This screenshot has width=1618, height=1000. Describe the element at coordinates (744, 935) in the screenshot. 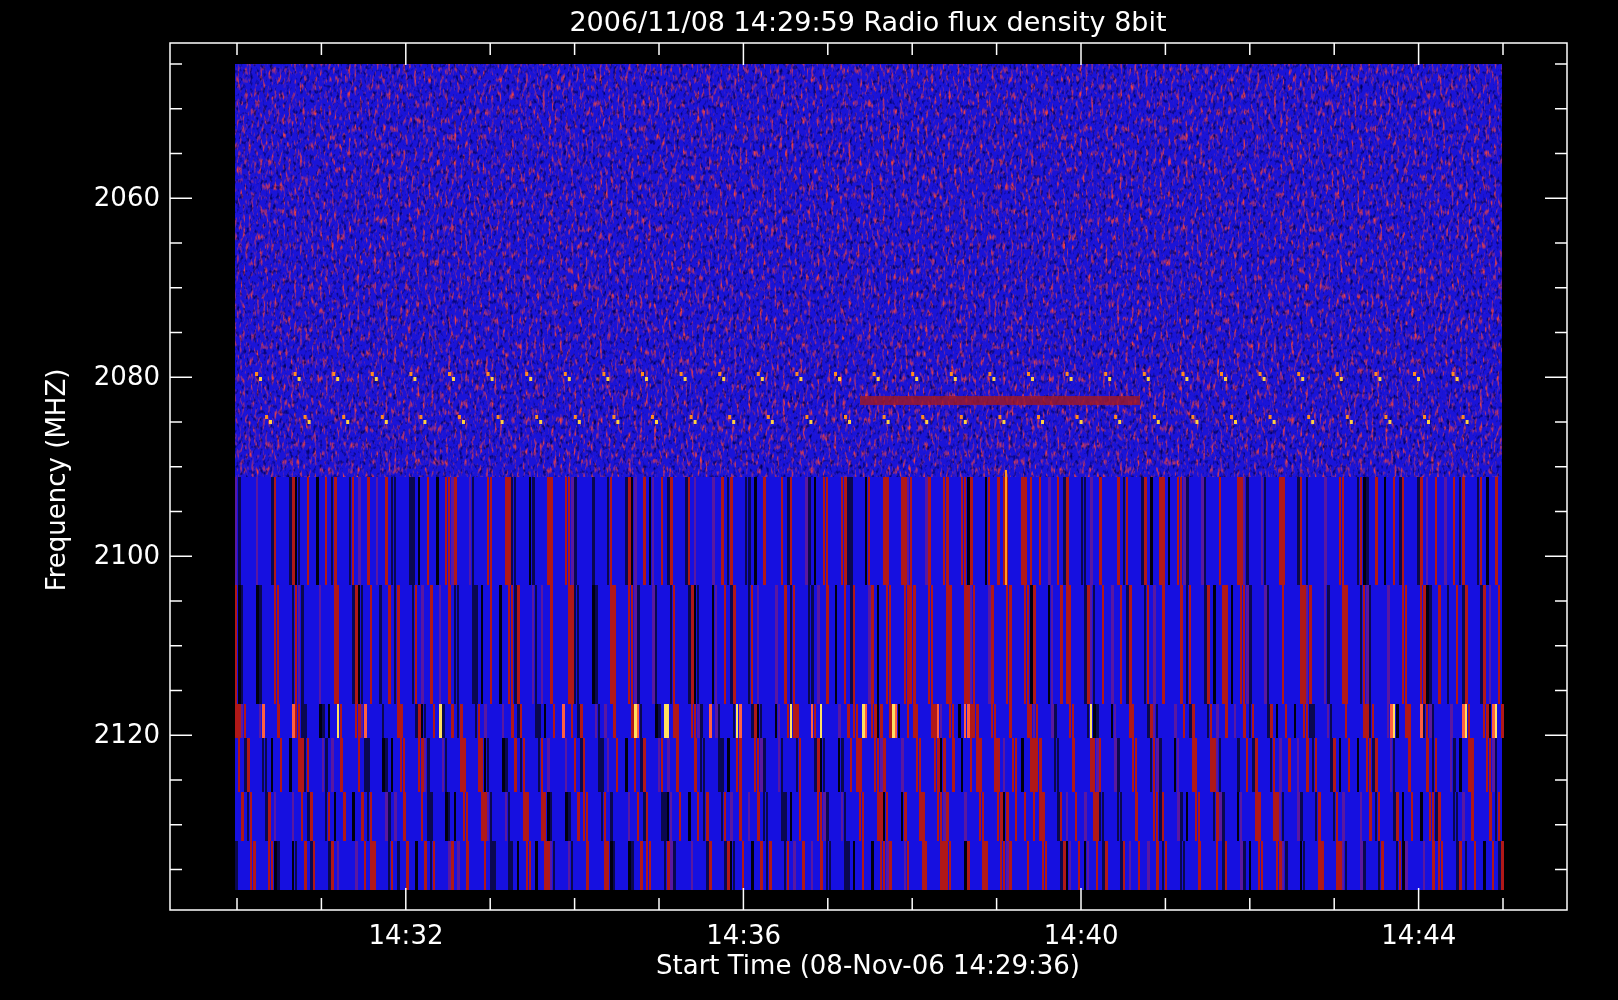

I see `axis-tick-label: 14:36` at that location.